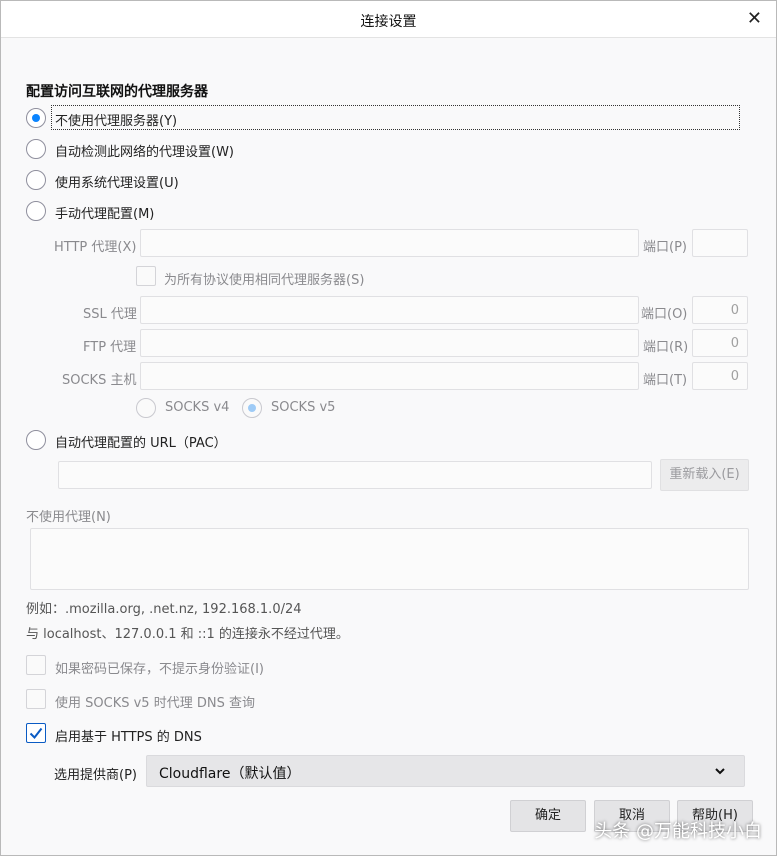  What do you see at coordinates (720, 343) in the screenshot?
I see `ftp-port-input: 0` at bounding box center [720, 343].